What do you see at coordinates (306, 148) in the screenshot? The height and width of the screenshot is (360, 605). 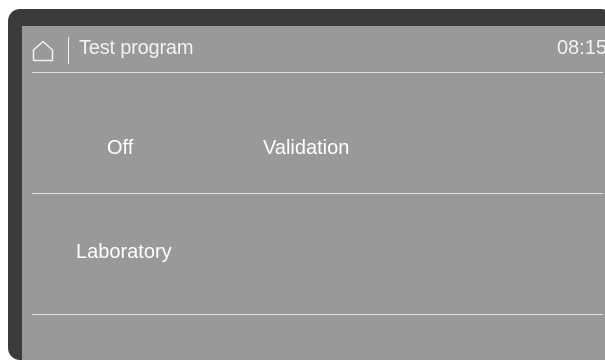 I see `option-validation: Validation` at bounding box center [306, 148].